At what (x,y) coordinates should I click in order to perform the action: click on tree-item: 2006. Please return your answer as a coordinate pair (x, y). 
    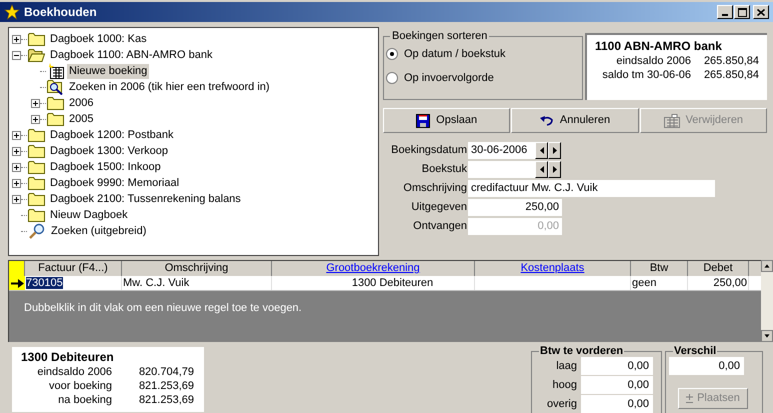
    Looking at the image, I should click on (81, 103).